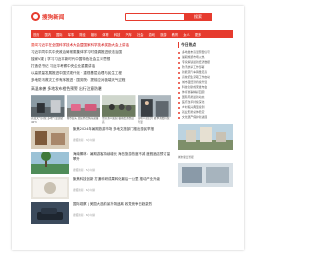 The width and height of the screenshot is (320, 256). What do you see at coordinates (101, 59) in the screenshot?
I see `headline-link: 独家V观 | 学习习近平新时代中国特色社会主义思想` at bounding box center [101, 59].